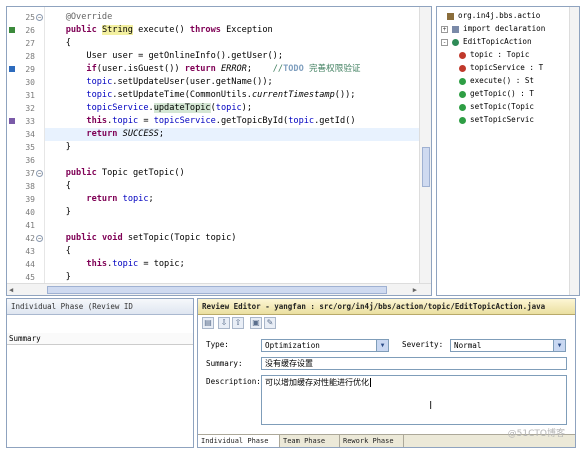 Image resolution: width=586 pixels, height=463 pixels. Describe the element at coordinates (455, 42) in the screenshot. I see `class-icon` at that location.